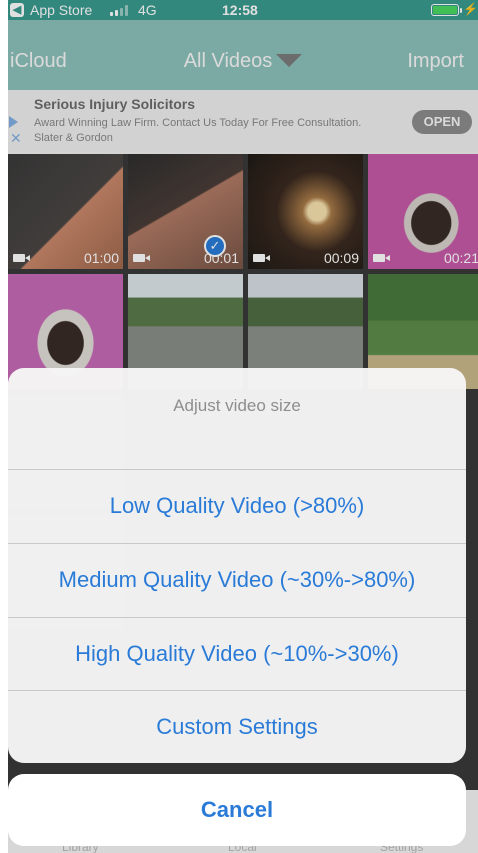 Image resolution: width=478 pixels, height=853 pixels. I want to click on medium-quality-option: Medium Quality Video (~30%->80%), so click(237, 579).